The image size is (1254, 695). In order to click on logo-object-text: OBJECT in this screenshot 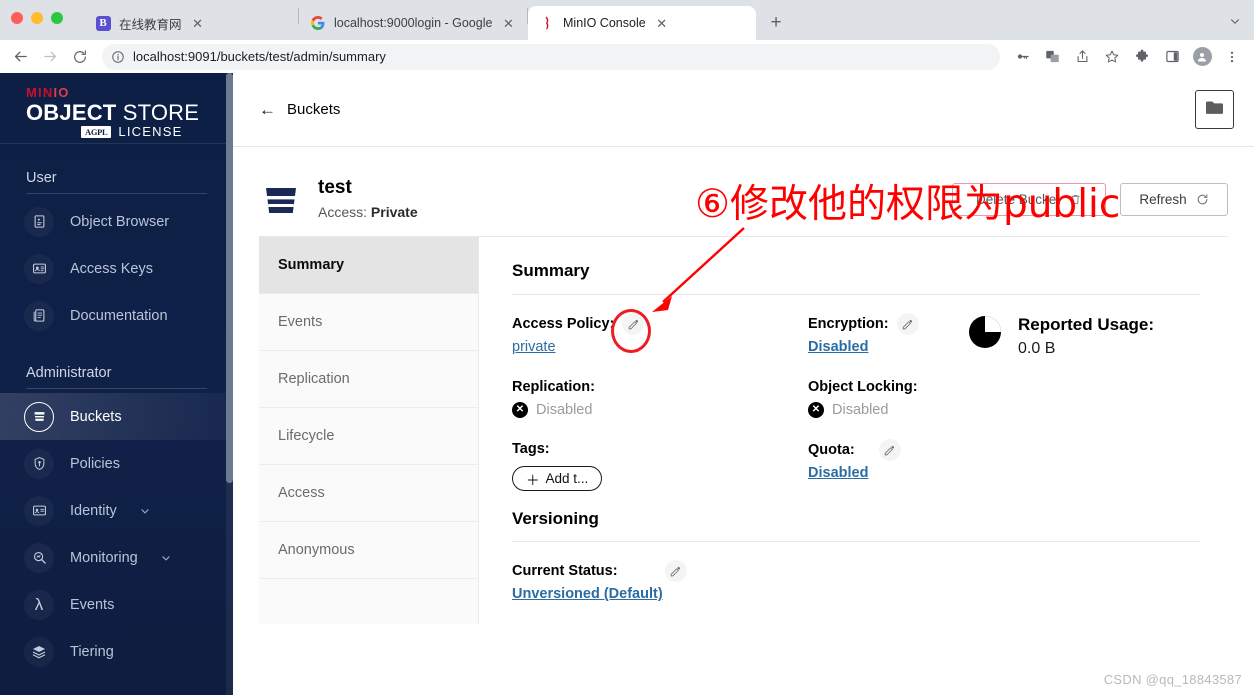, I will do `click(71, 112)`.